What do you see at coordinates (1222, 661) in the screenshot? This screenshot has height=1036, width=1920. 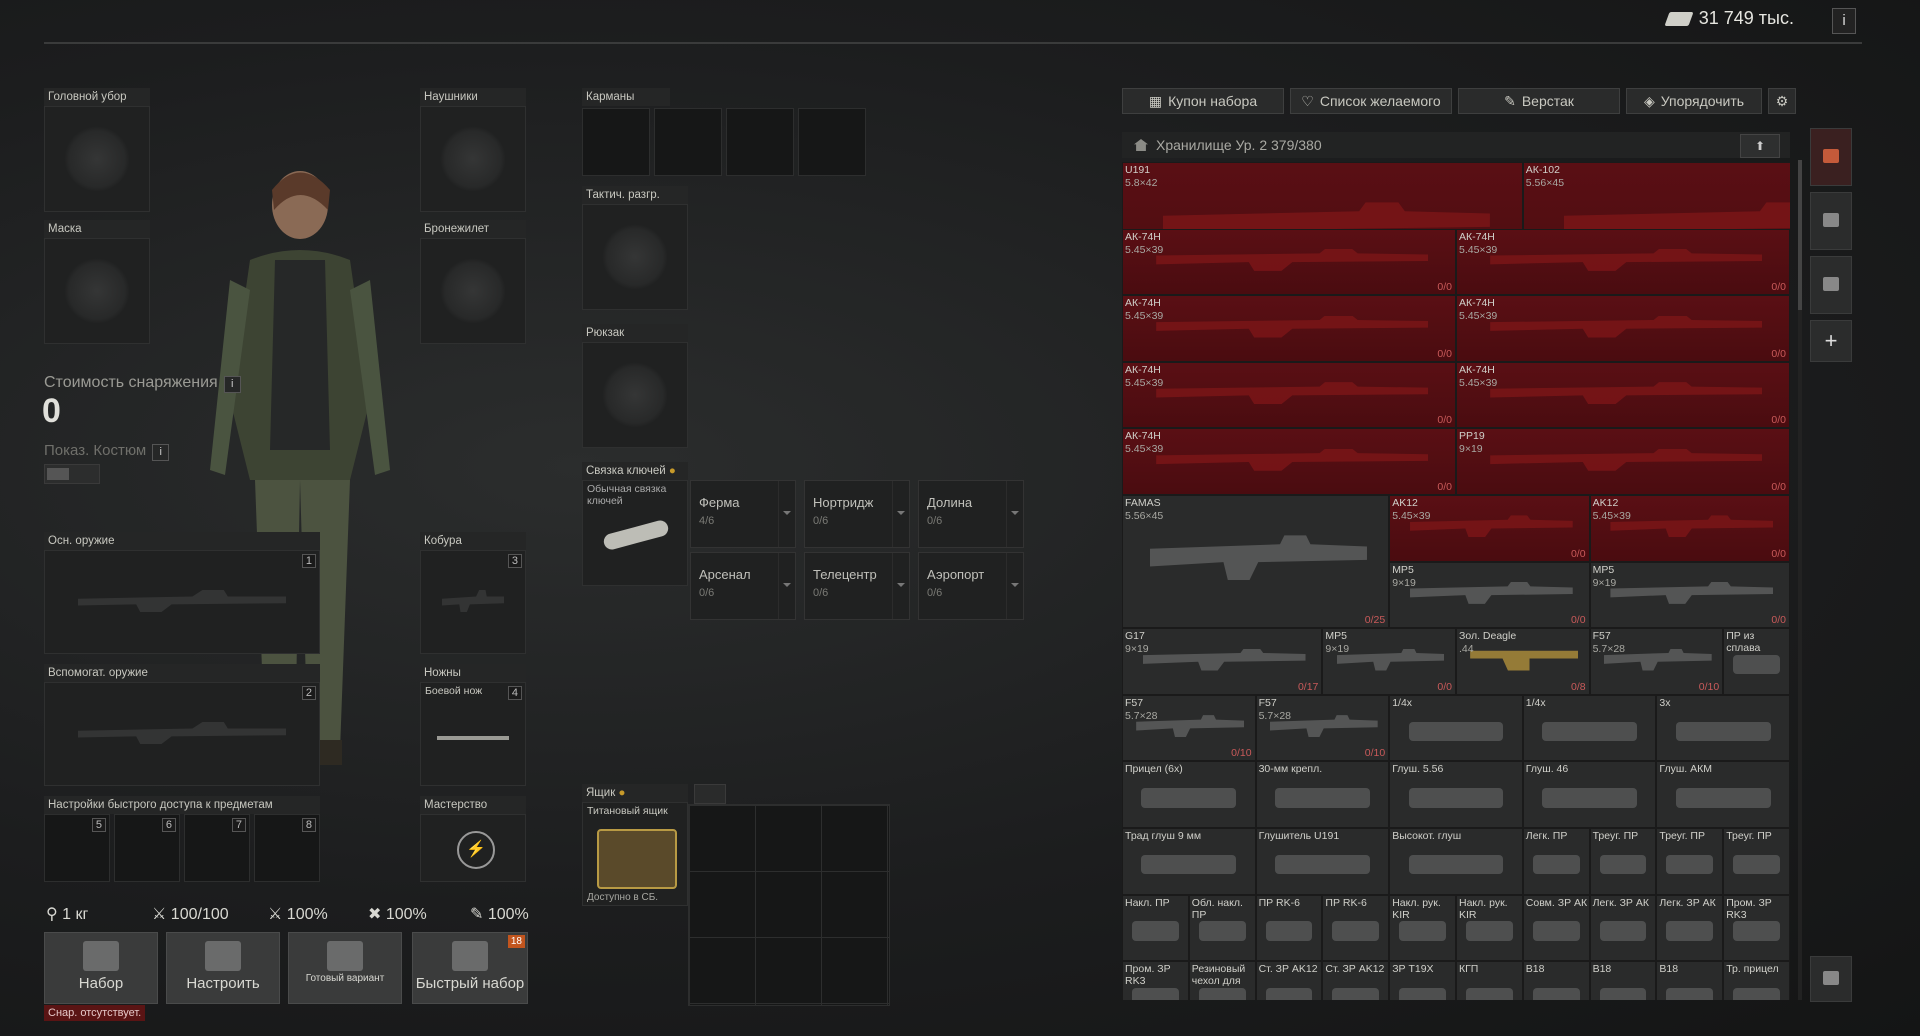 I see `stash-item: G17 9×19 0/17` at bounding box center [1222, 661].